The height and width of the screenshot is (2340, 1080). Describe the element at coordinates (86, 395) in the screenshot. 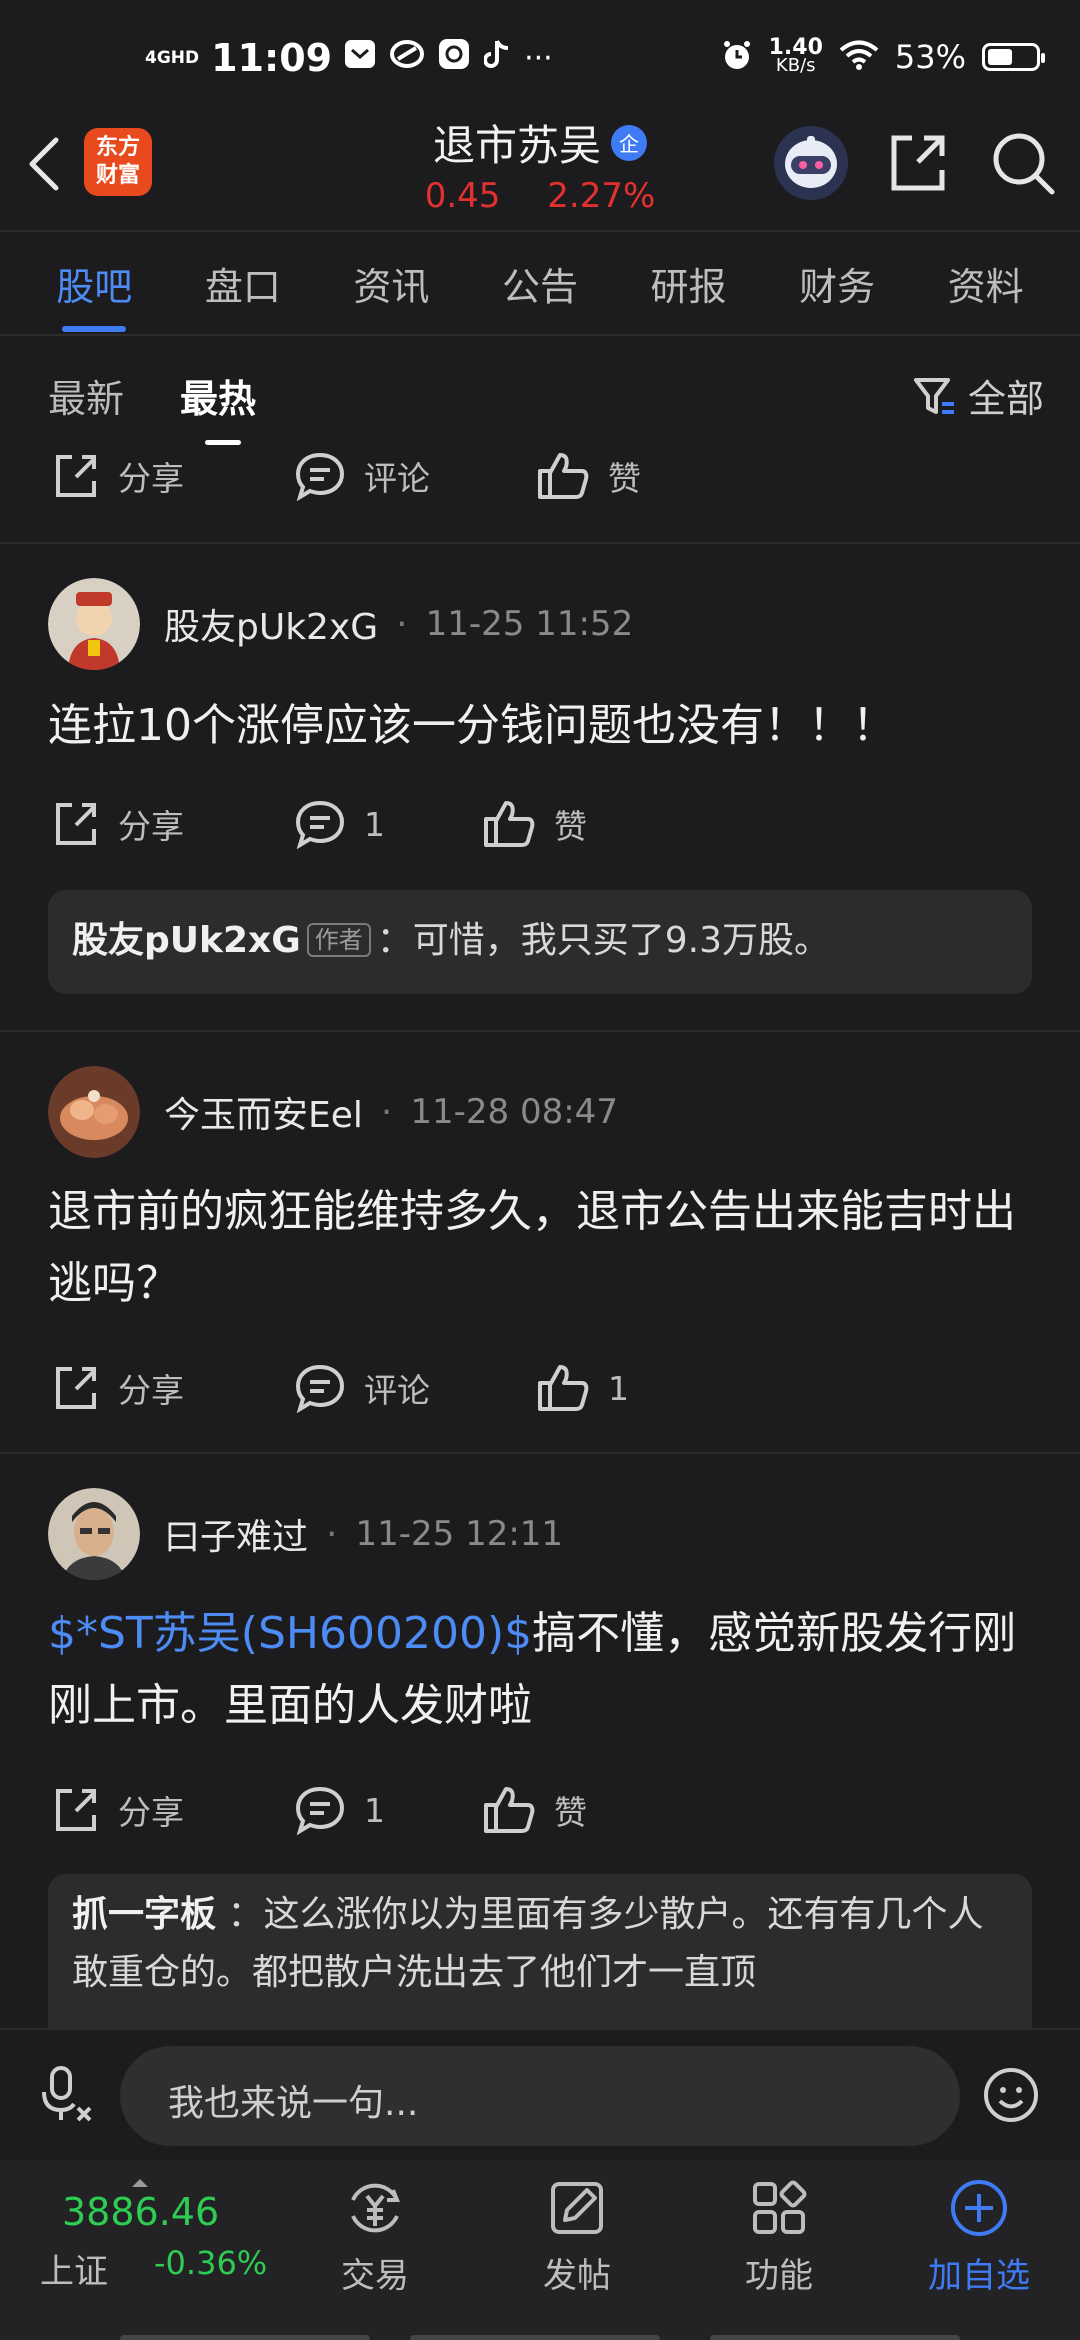

I see `sort-latest: 最新` at that location.